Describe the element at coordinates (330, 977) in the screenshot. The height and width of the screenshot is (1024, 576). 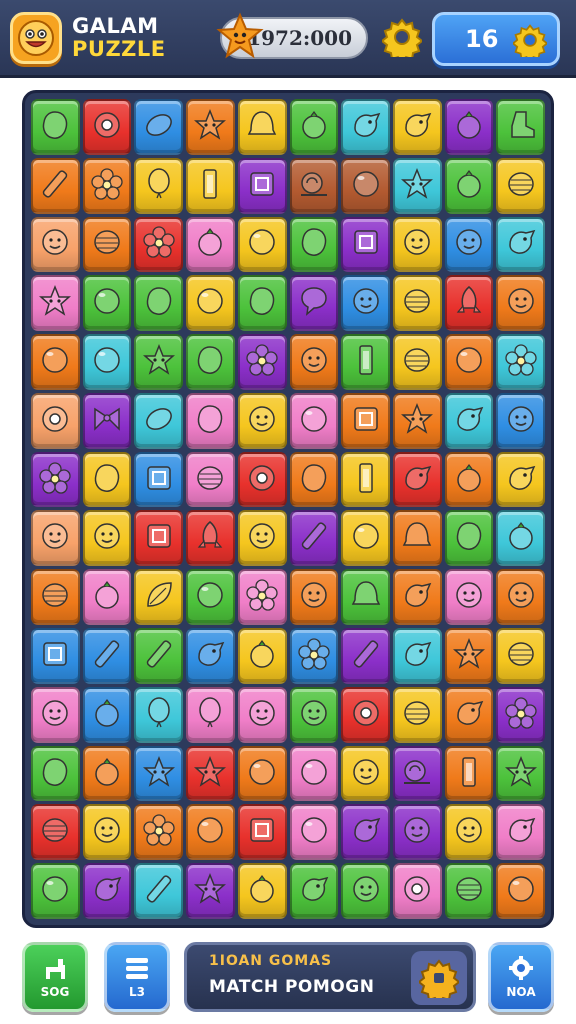
I see `match-banner: 1IOAN GOMAS MATCH POMOGN` at that location.